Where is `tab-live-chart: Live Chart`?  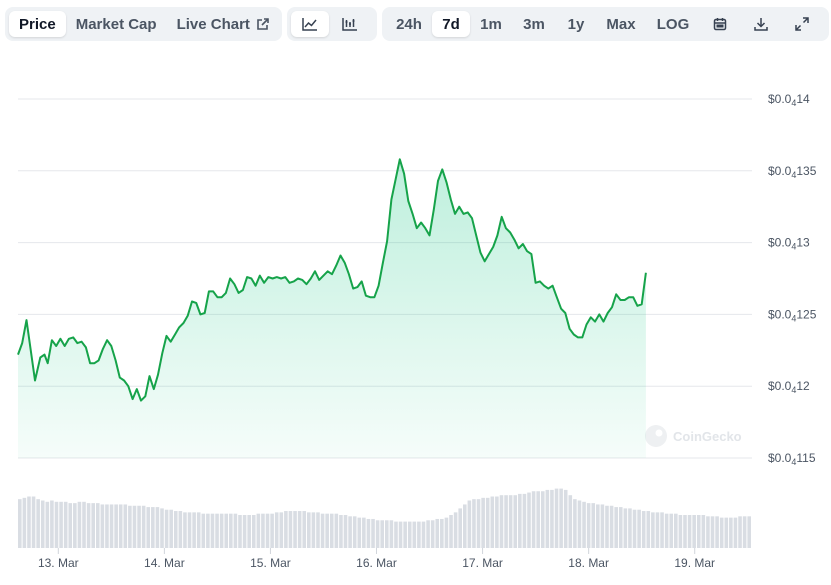
tab-live-chart: Live Chart is located at coordinates (223, 24).